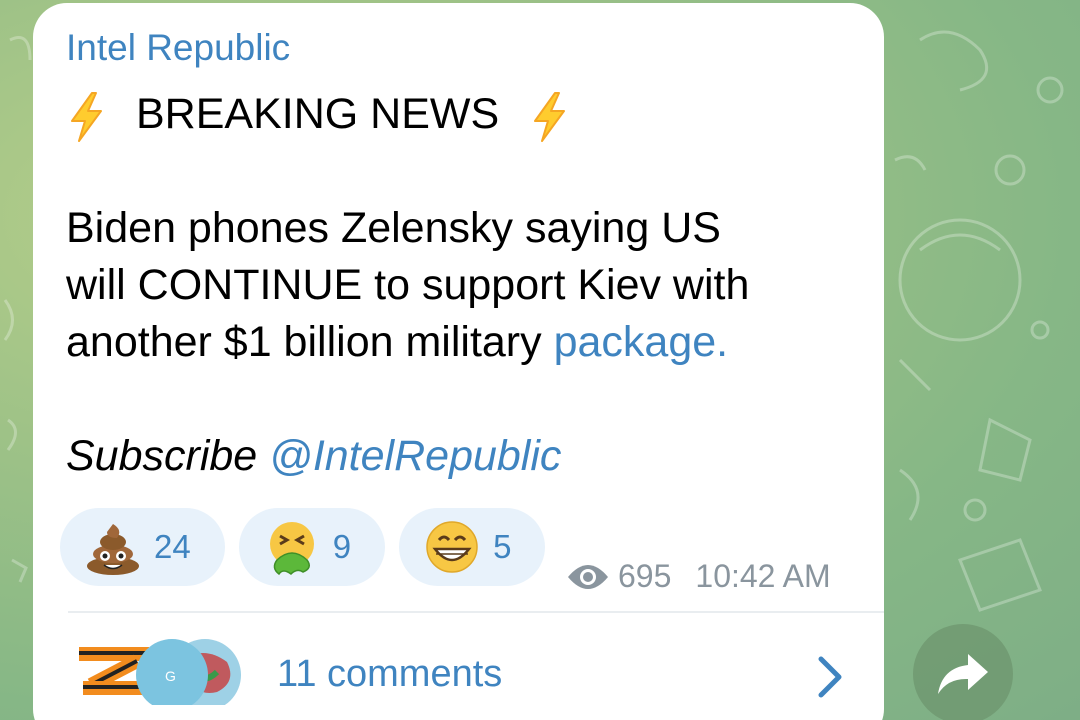 The width and height of the screenshot is (1080, 720). Describe the element at coordinates (830, 677) in the screenshot. I see `chevron-right-icon` at that location.